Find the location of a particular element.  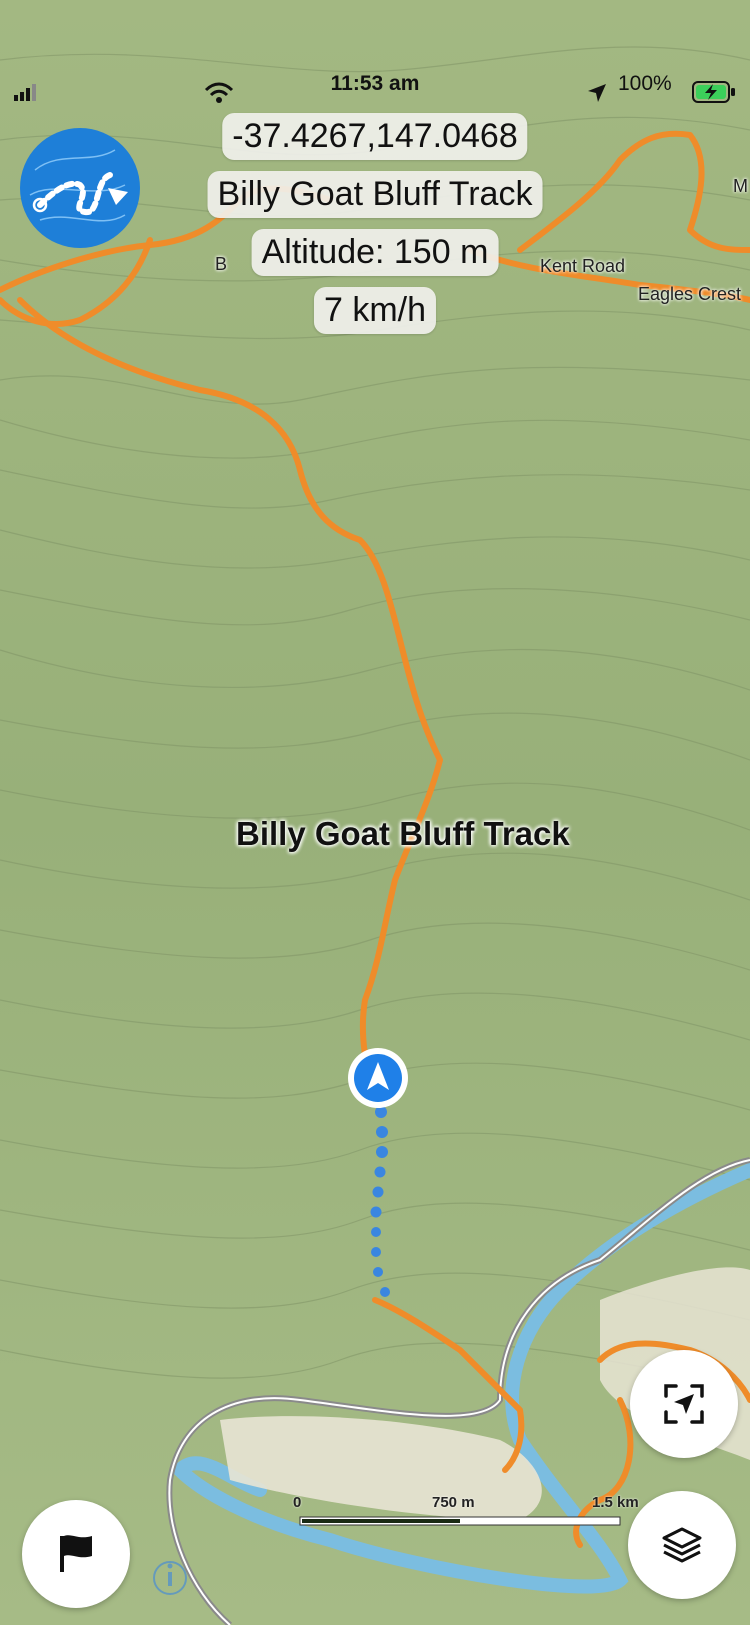

battery-percentage: 100% is located at coordinates (645, 83).